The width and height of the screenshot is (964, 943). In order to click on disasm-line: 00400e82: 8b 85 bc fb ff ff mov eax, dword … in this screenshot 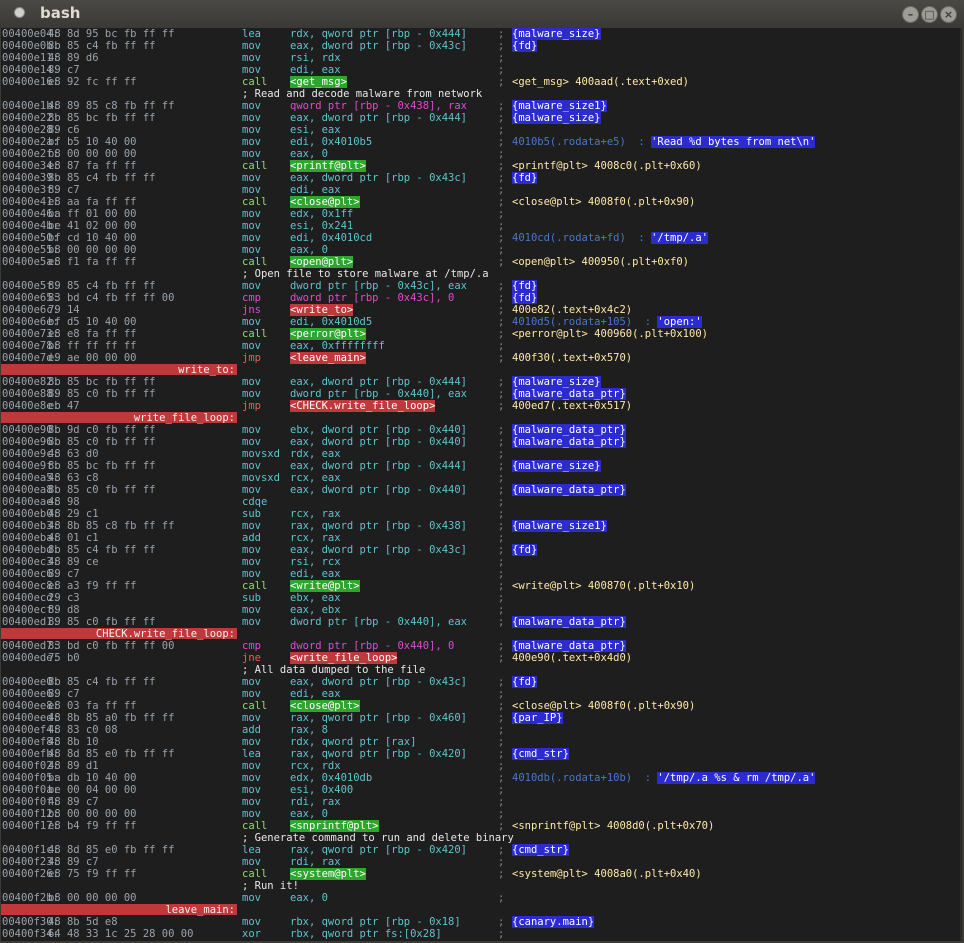, I will do `click(481, 382)`.